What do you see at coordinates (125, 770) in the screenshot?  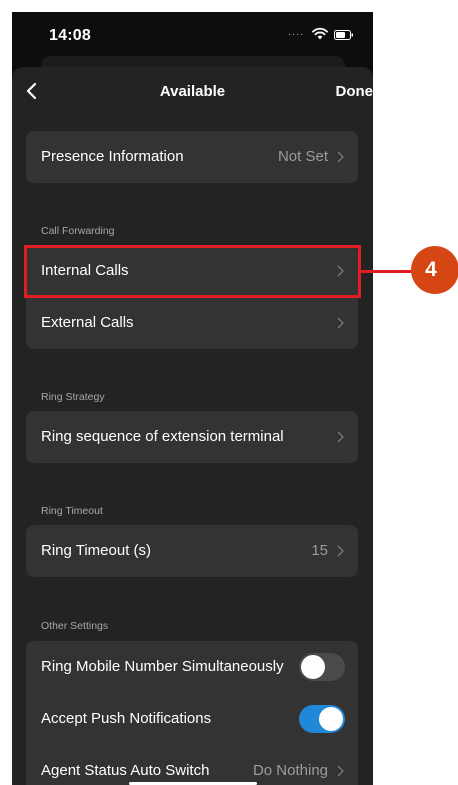 I see `agent-status-label: Agent Status Auto Switch` at bounding box center [125, 770].